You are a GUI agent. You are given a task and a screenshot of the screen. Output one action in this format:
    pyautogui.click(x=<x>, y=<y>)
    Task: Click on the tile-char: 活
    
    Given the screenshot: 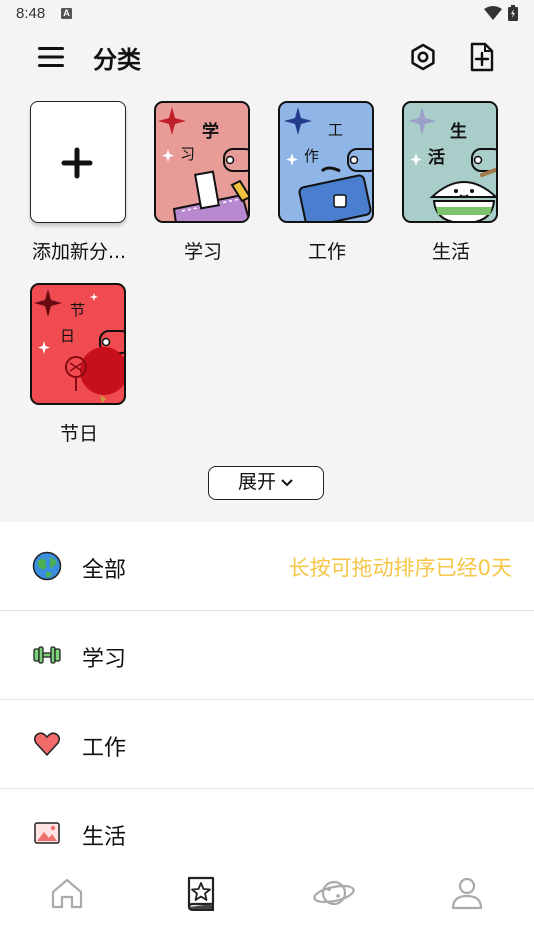 What is the action you would take?
    pyautogui.click(x=436, y=158)
    